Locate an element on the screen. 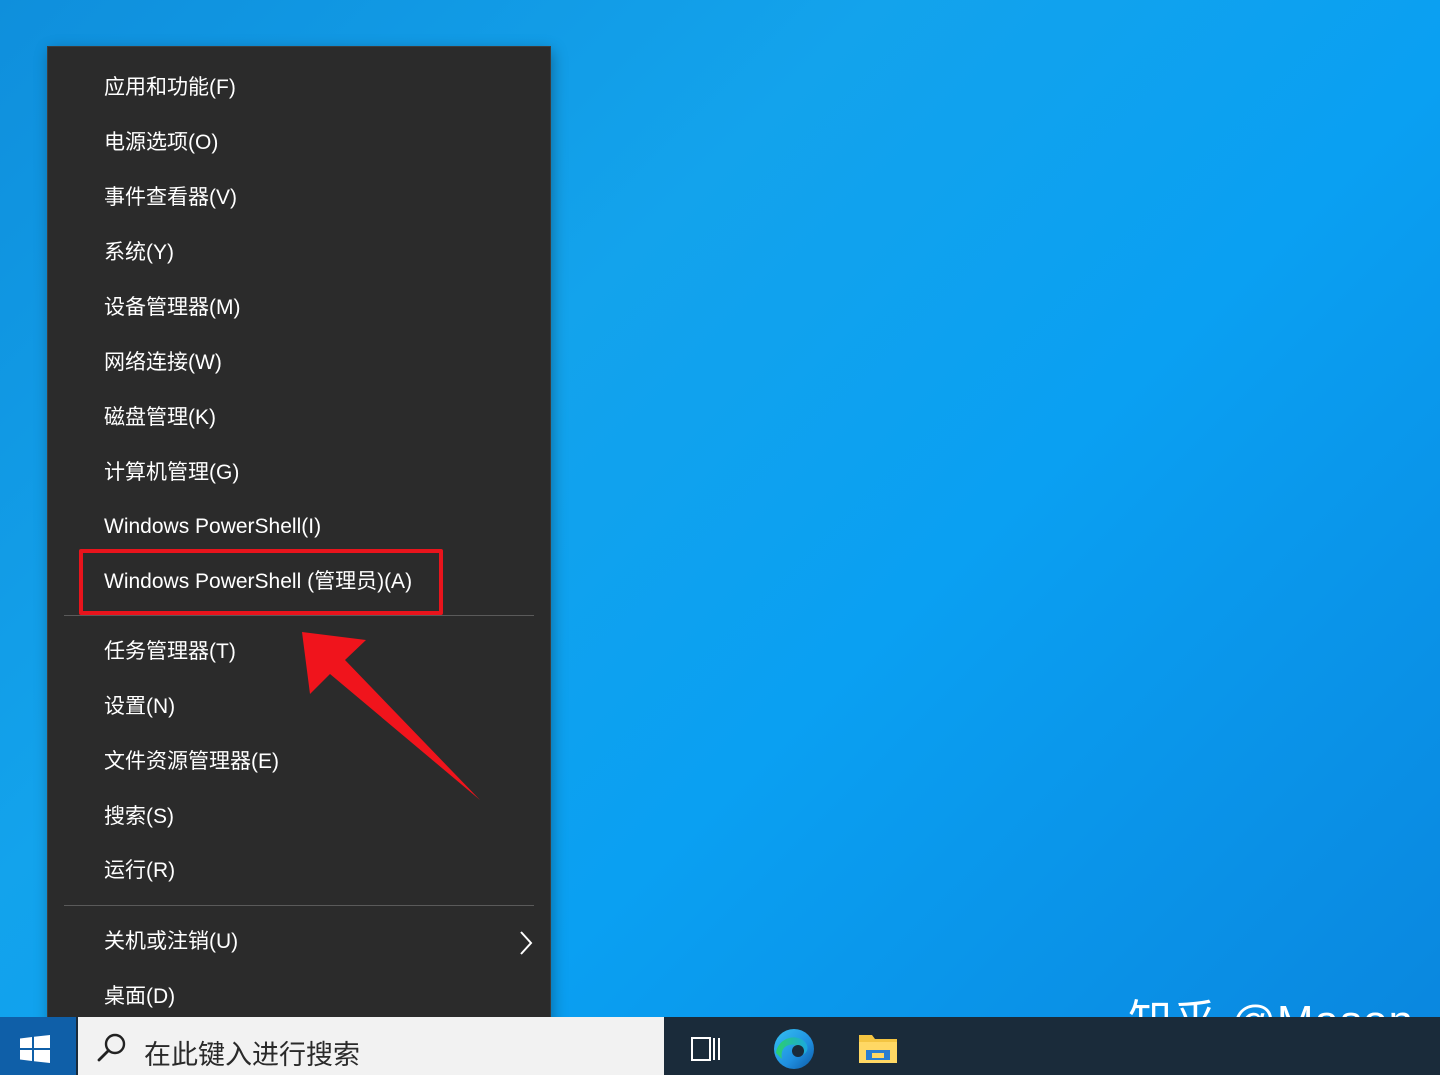 The image size is (1440, 1075). search-placeholder: 在此键入进行搜索 is located at coordinates (252, 1055).